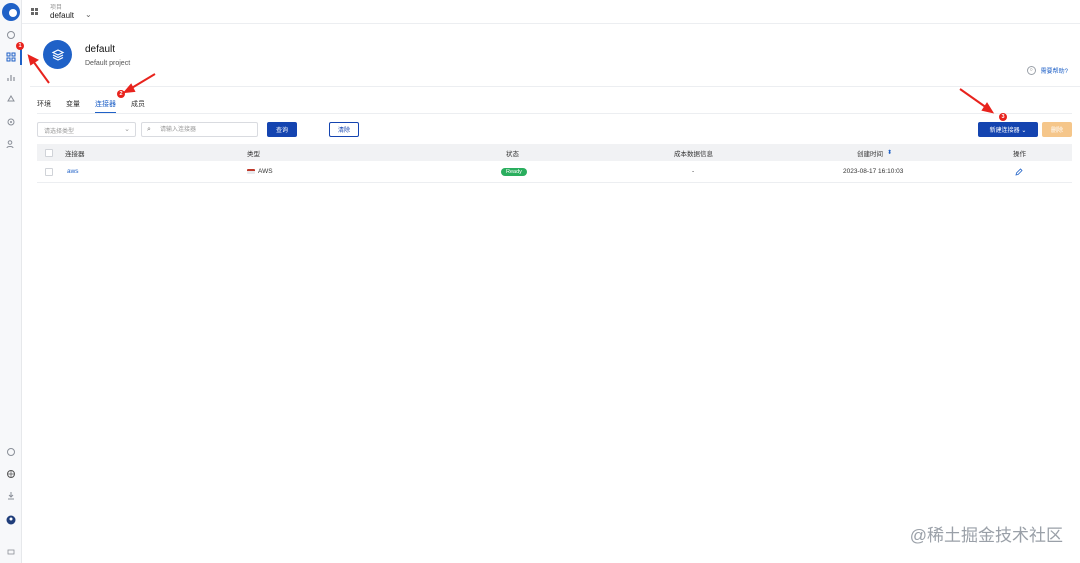 The image size is (1080, 563). What do you see at coordinates (121, 94) in the screenshot?
I see `annotation-badge-2: 2` at bounding box center [121, 94].